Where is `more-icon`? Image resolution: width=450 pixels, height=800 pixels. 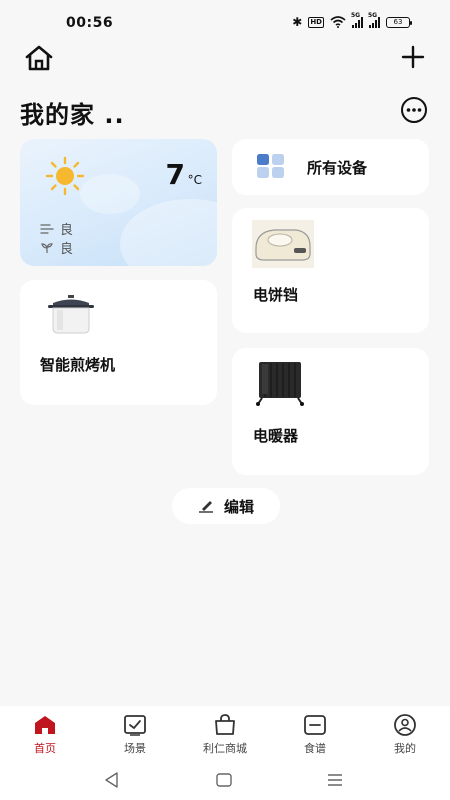
more-icon is located at coordinates (414, 110).